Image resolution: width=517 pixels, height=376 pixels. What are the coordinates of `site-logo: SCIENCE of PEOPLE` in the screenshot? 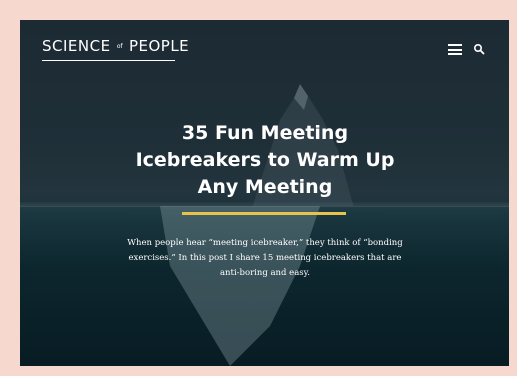 It's located at (115, 46).